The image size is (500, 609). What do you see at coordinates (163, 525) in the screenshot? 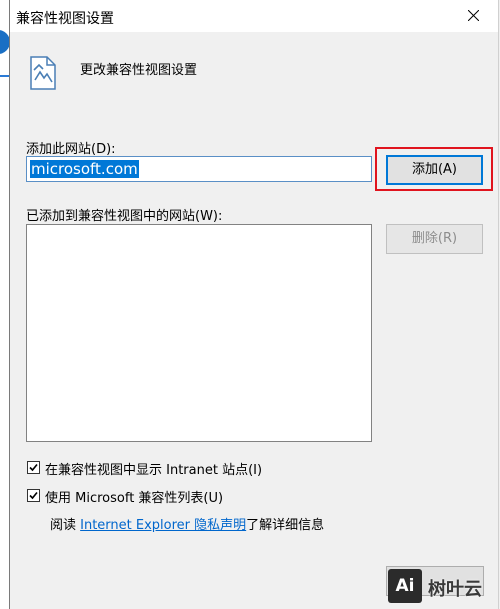
I see `privacy-link: Internet Explorer 隐私声明` at bounding box center [163, 525].